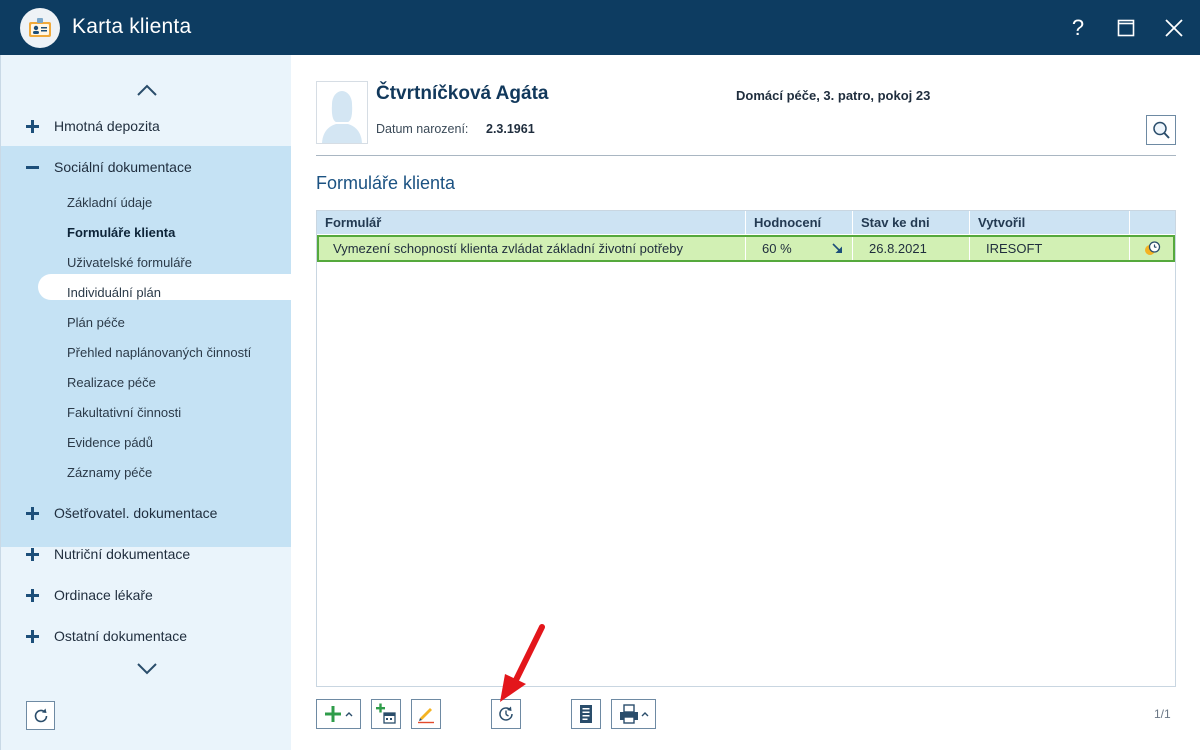 The image size is (1200, 750). Describe the element at coordinates (911, 222) in the screenshot. I see `column-header-date: Stav ke dni` at that location.